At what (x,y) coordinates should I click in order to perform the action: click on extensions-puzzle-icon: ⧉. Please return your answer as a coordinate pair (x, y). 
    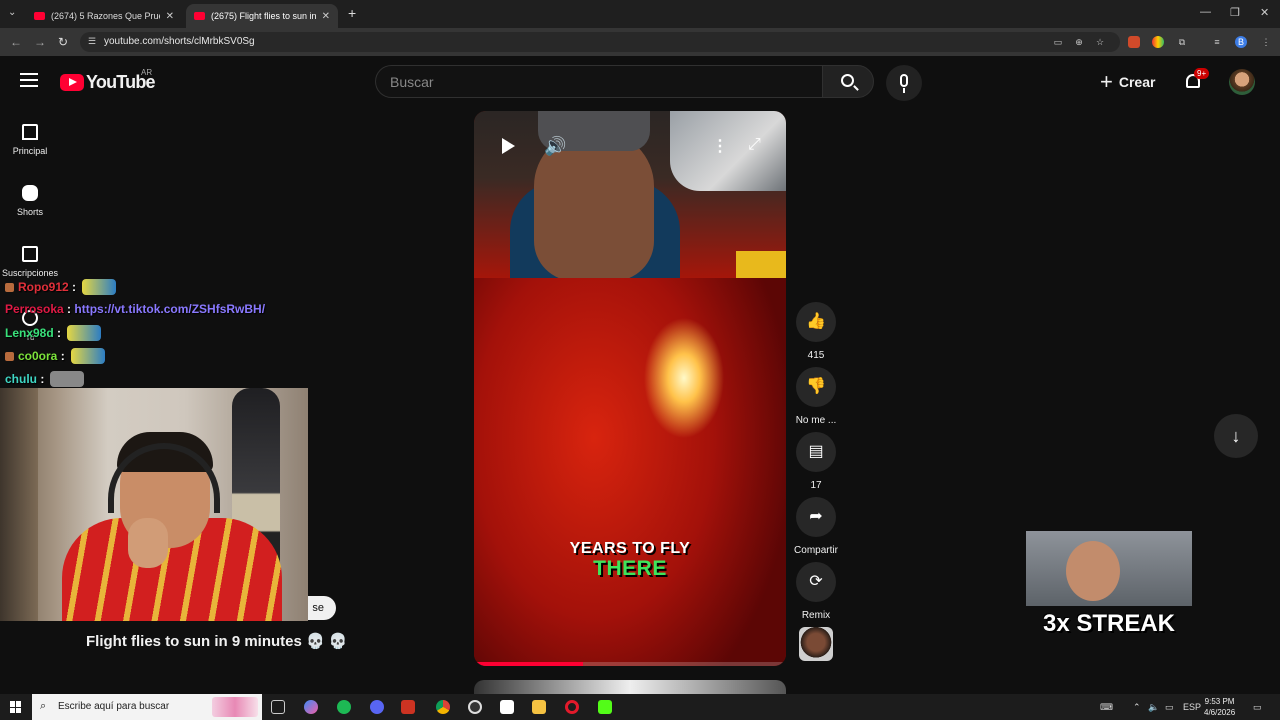
    Looking at the image, I should click on (1182, 42).